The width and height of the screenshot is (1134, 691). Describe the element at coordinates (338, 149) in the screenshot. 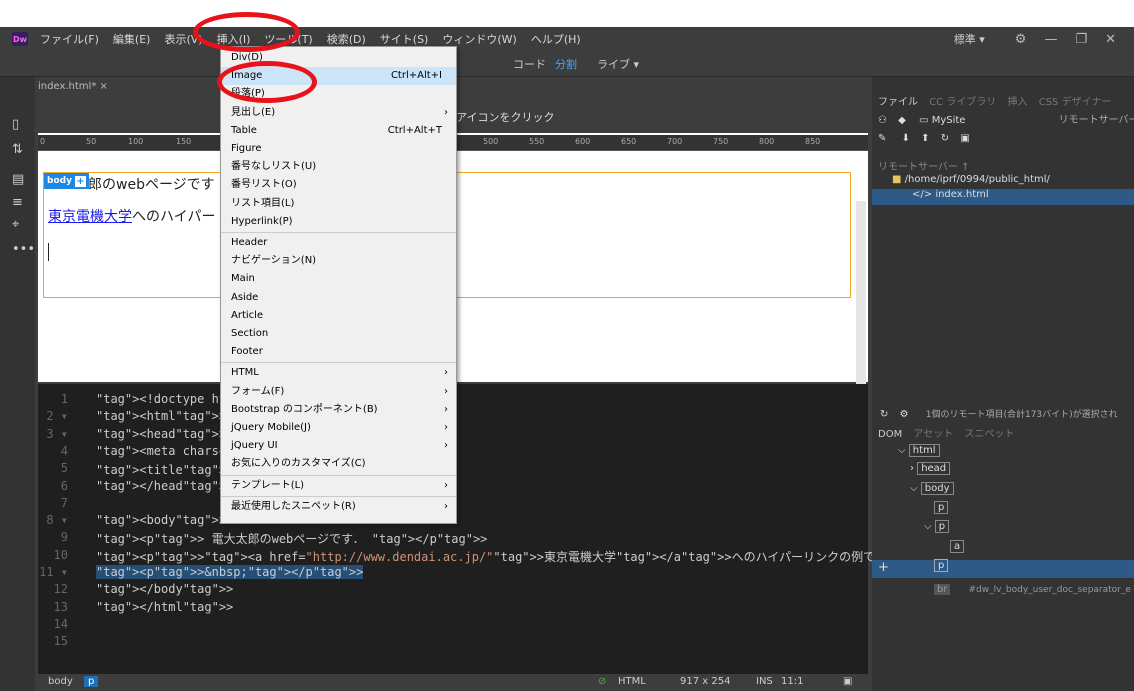

I see `insert-menu-item: Figure` at that location.